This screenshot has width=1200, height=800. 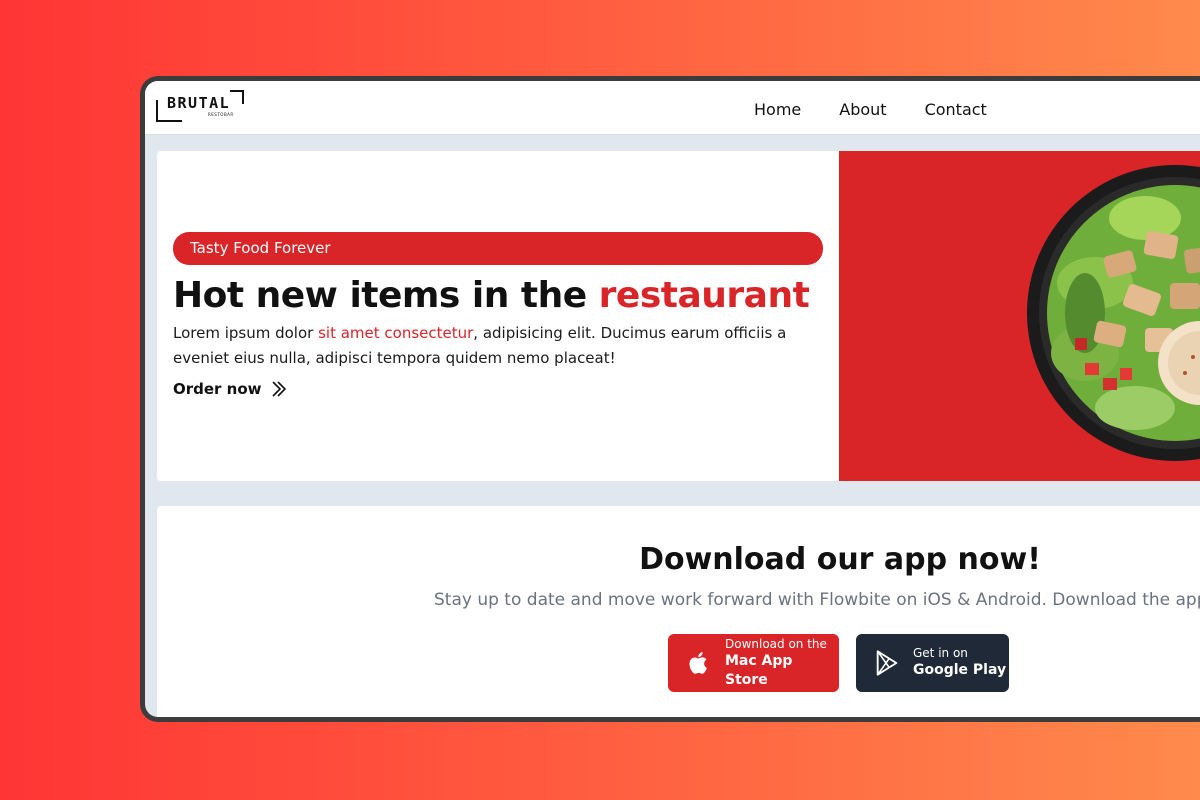 I want to click on logo-bracket-right, so click(x=237, y=97).